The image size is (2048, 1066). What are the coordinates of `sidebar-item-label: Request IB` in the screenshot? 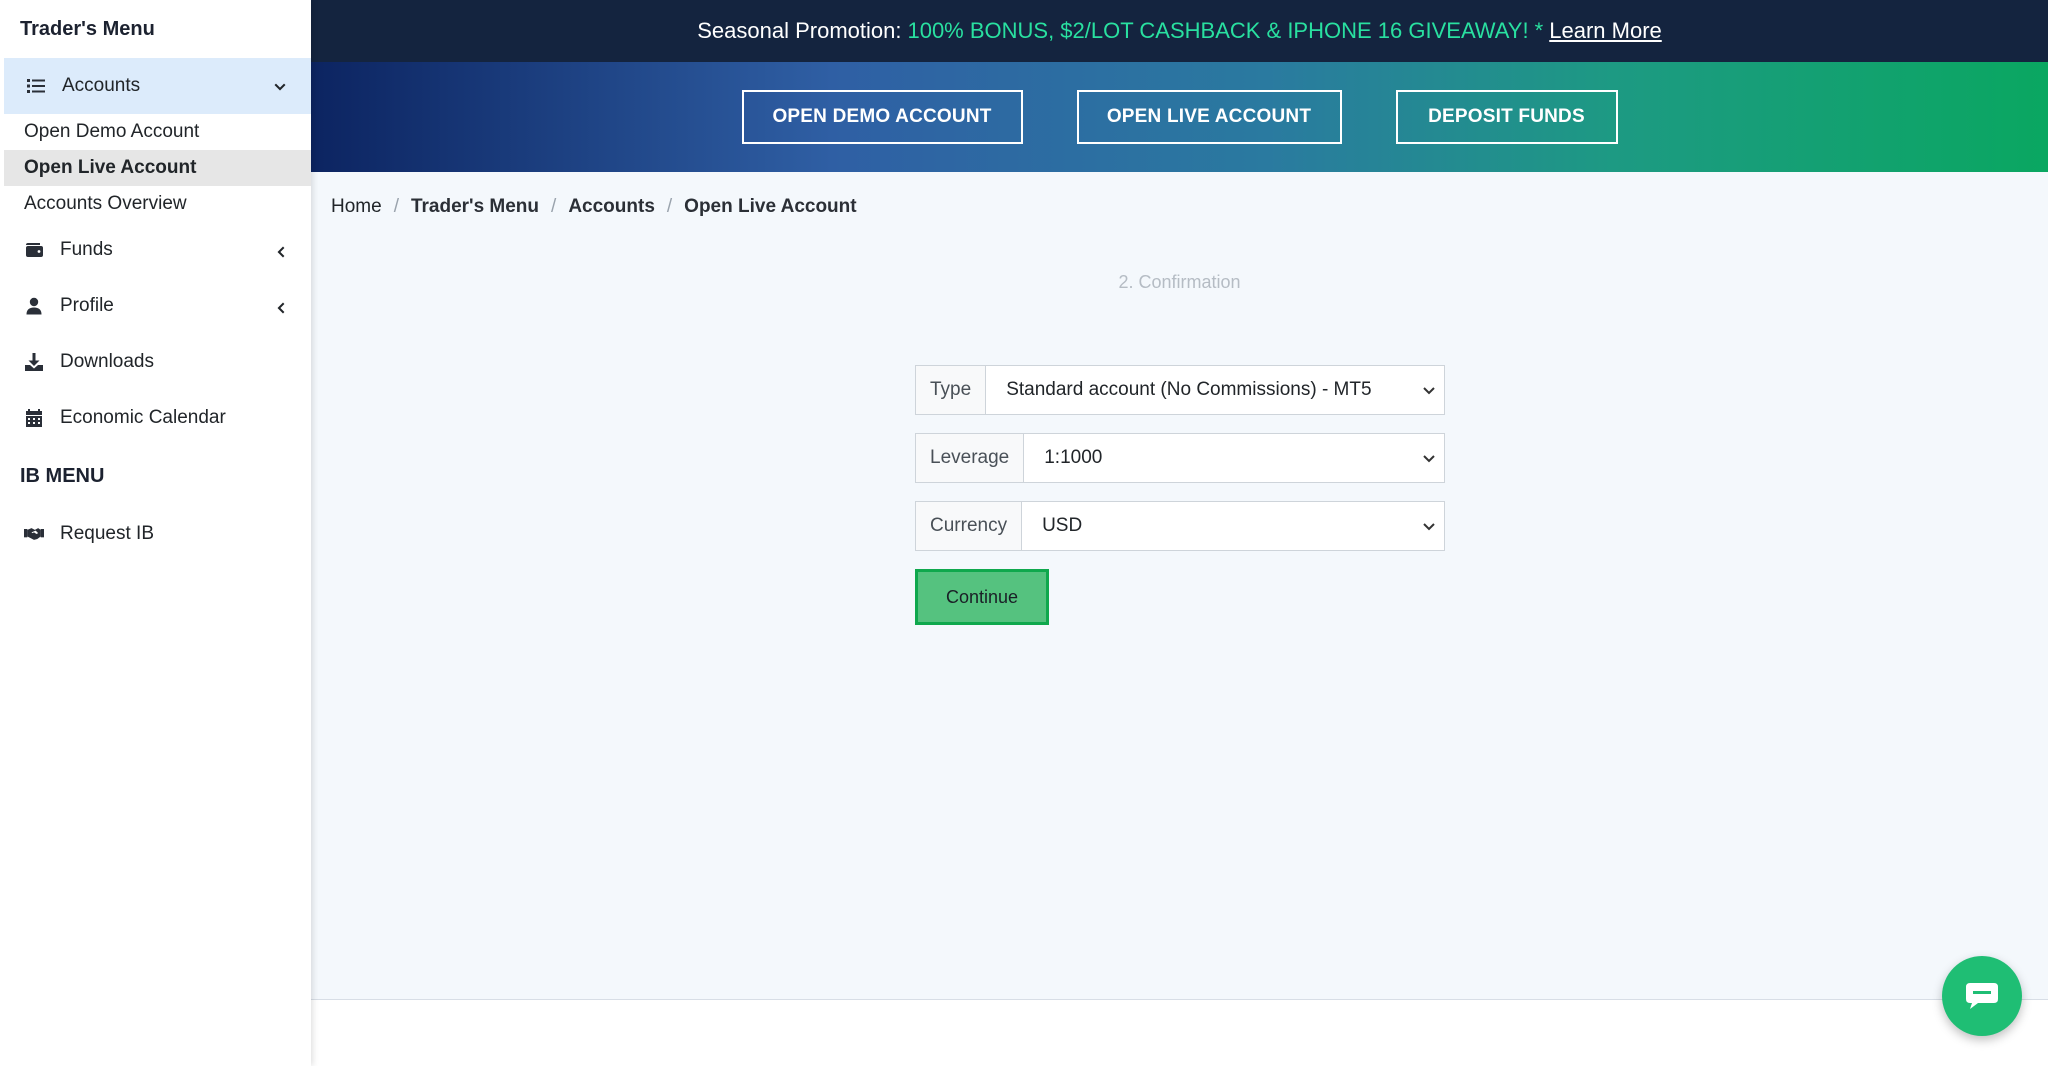 It's located at (107, 533).